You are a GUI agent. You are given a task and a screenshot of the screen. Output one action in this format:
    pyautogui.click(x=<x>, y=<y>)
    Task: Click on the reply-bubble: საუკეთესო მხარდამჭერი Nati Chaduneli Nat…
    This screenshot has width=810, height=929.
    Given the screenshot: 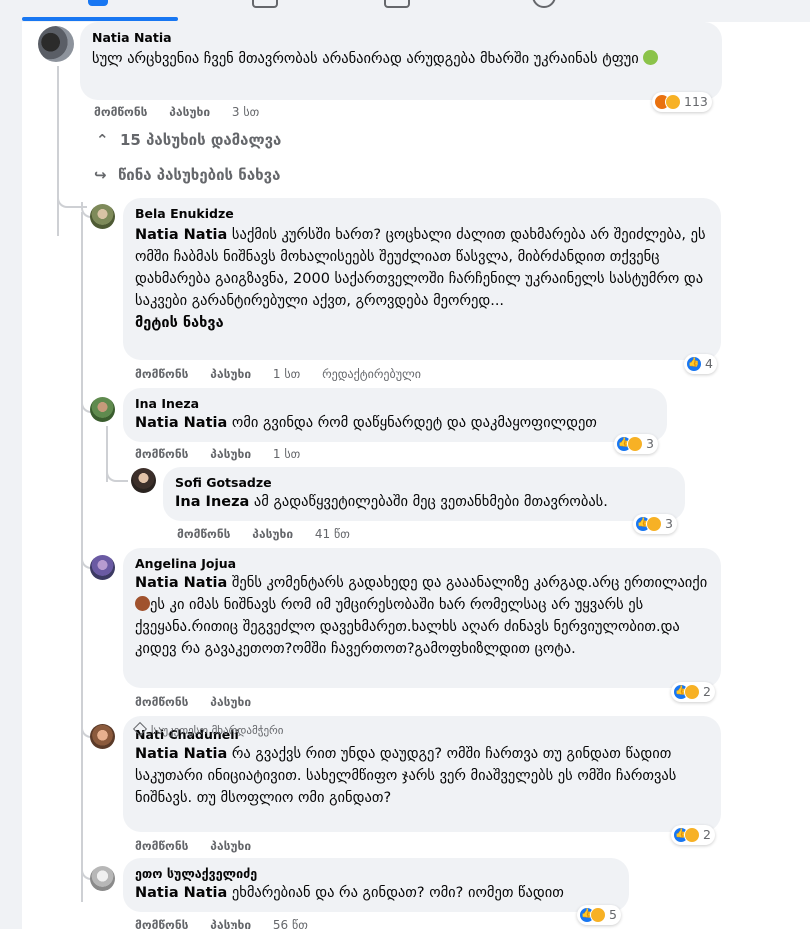 What is the action you would take?
    pyautogui.click(x=422, y=774)
    